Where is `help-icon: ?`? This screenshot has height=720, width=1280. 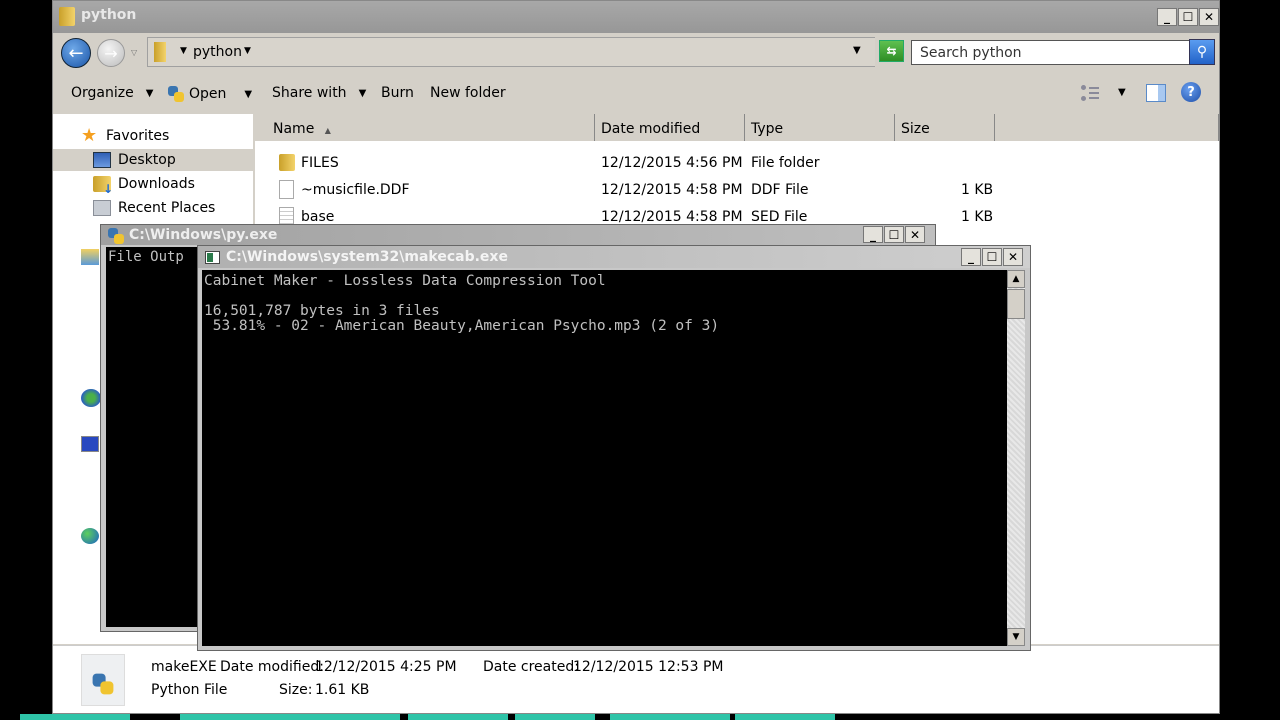
help-icon: ? is located at coordinates (1191, 92).